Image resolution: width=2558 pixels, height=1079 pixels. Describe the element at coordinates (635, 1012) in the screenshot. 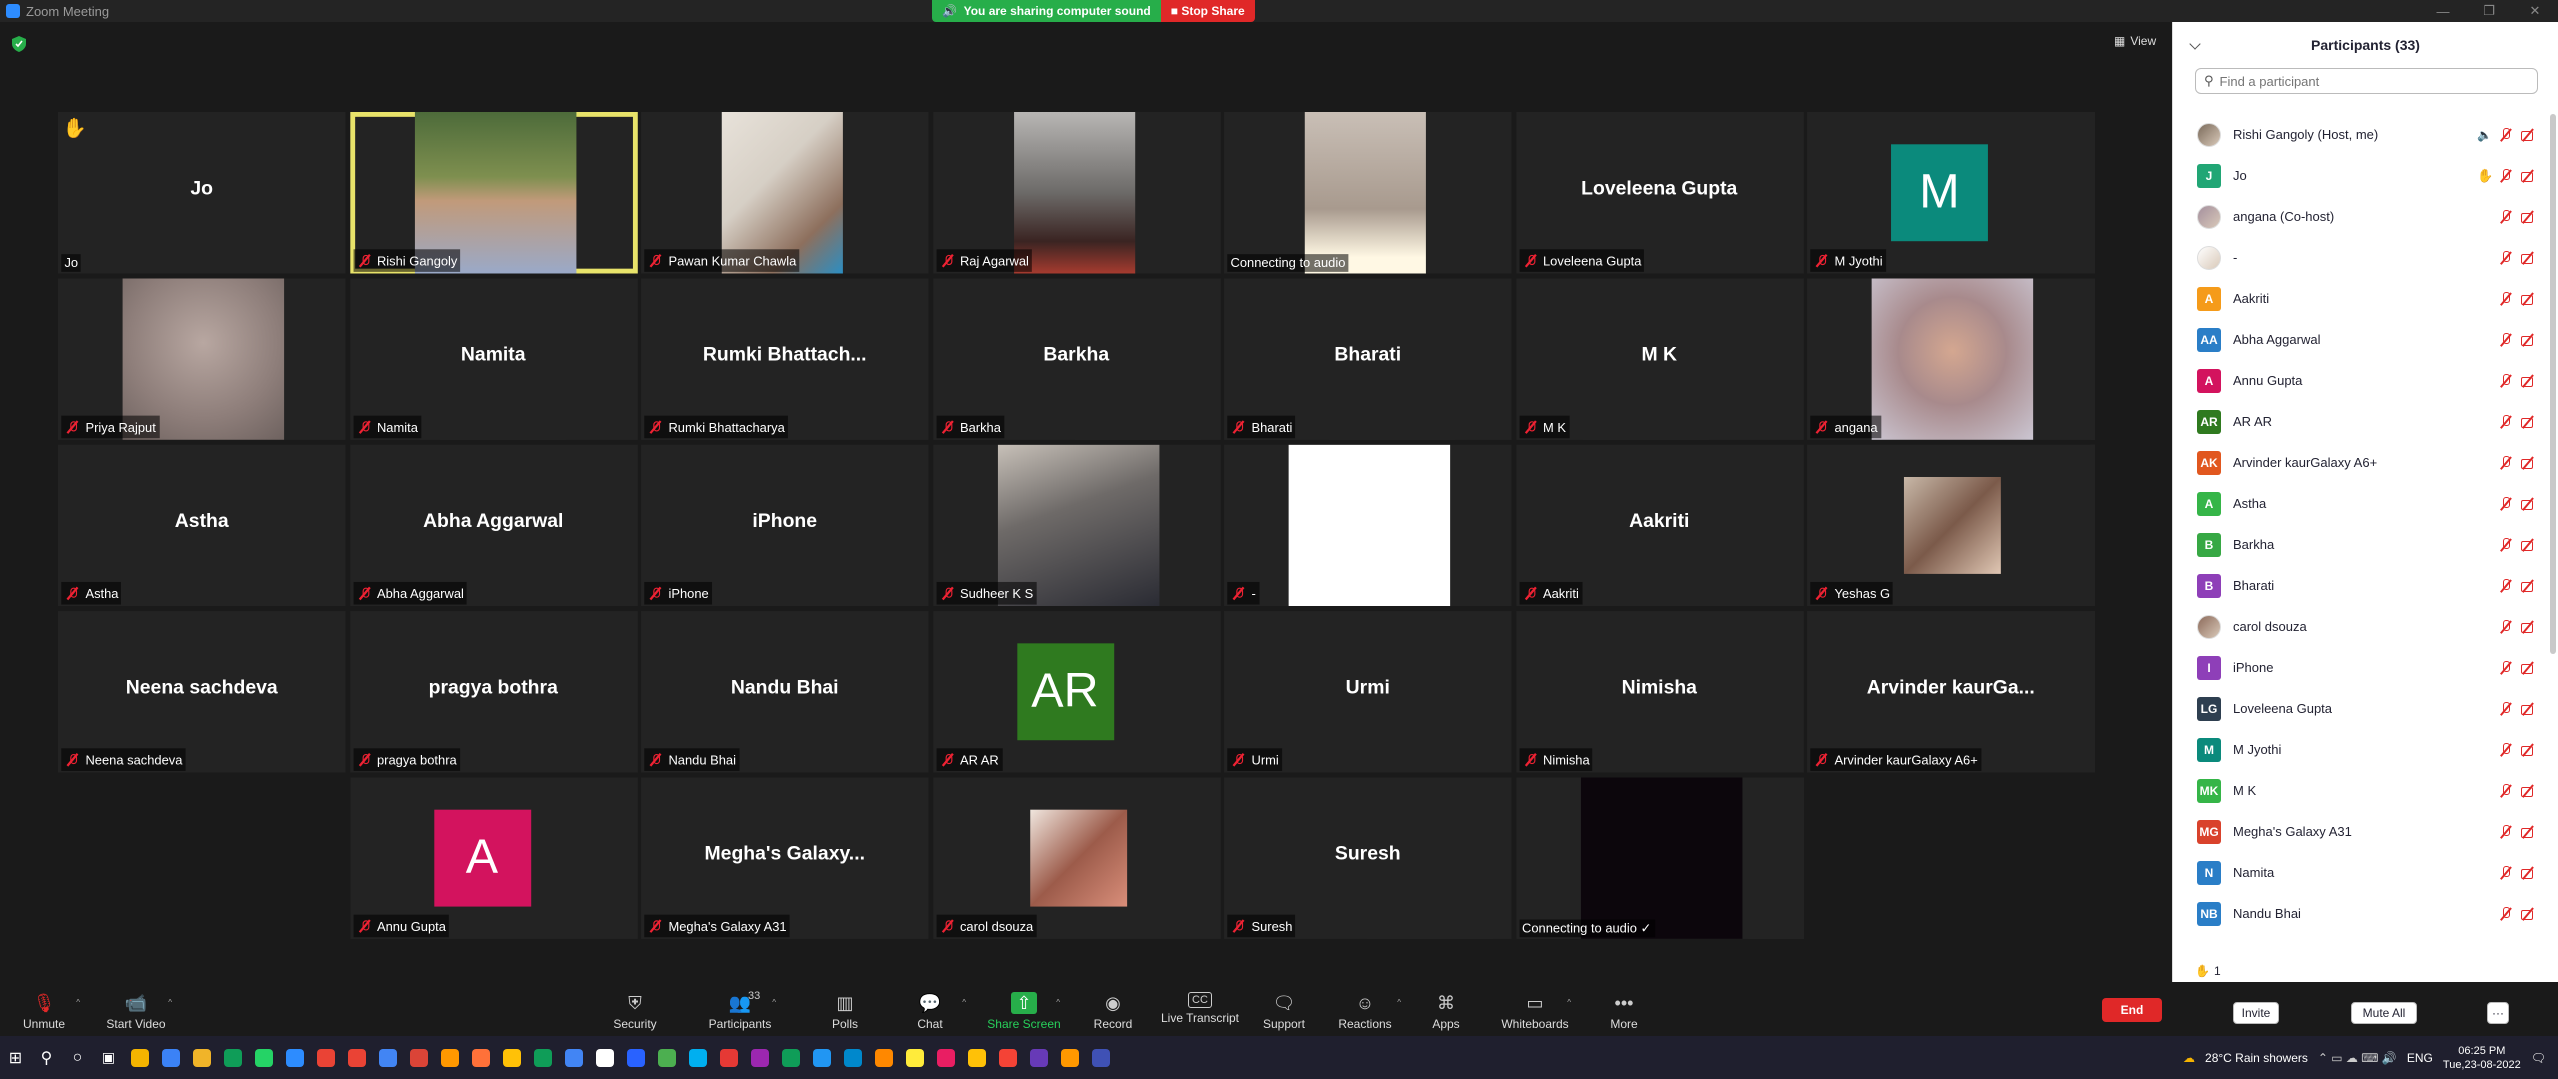

I see `security-button: ⛨ Security` at that location.